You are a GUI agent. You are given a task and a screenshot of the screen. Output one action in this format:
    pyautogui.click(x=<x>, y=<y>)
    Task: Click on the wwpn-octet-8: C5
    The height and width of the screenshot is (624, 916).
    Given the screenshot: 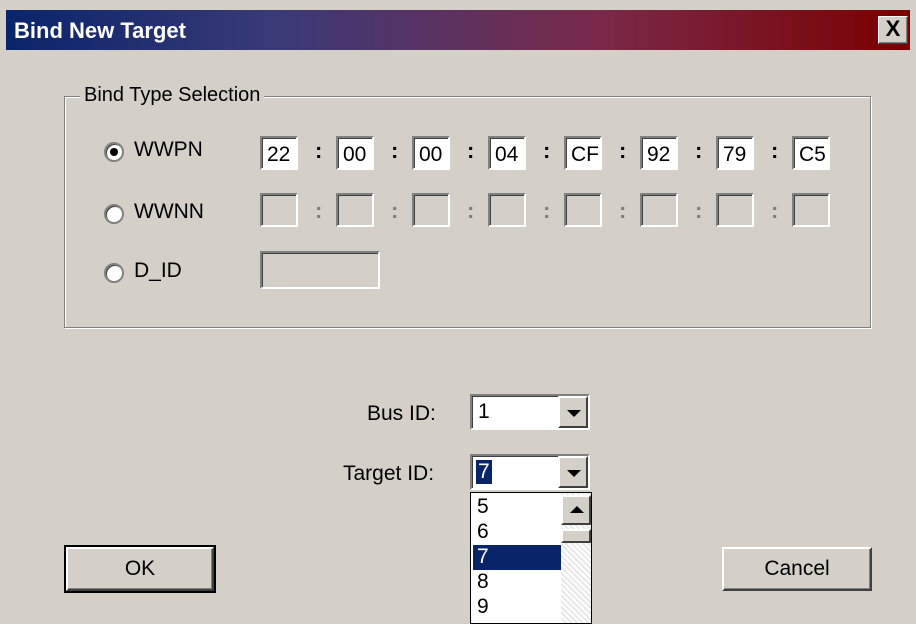 What is the action you would take?
    pyautogui.click(x=811, y=153)
    